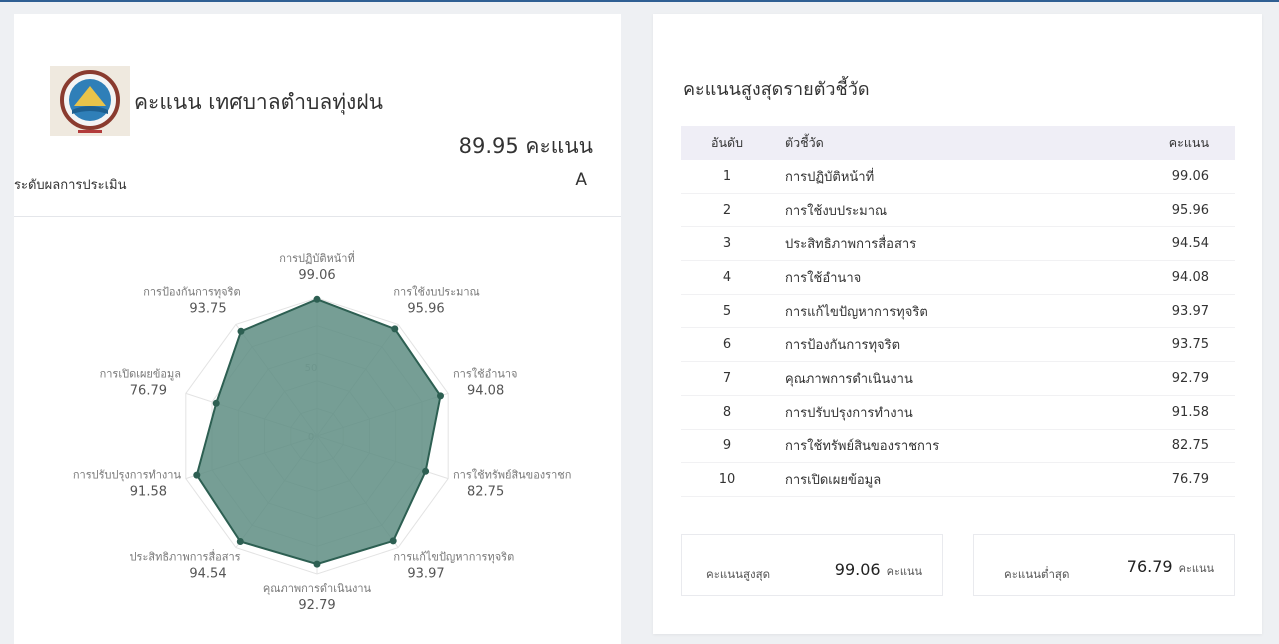 The image size is (1279, 644). Describe the element at coordinates (958, 143) in the screenshot. I see `table-header: อันดับ ตัวชี้วัด คะแนน` at that location.